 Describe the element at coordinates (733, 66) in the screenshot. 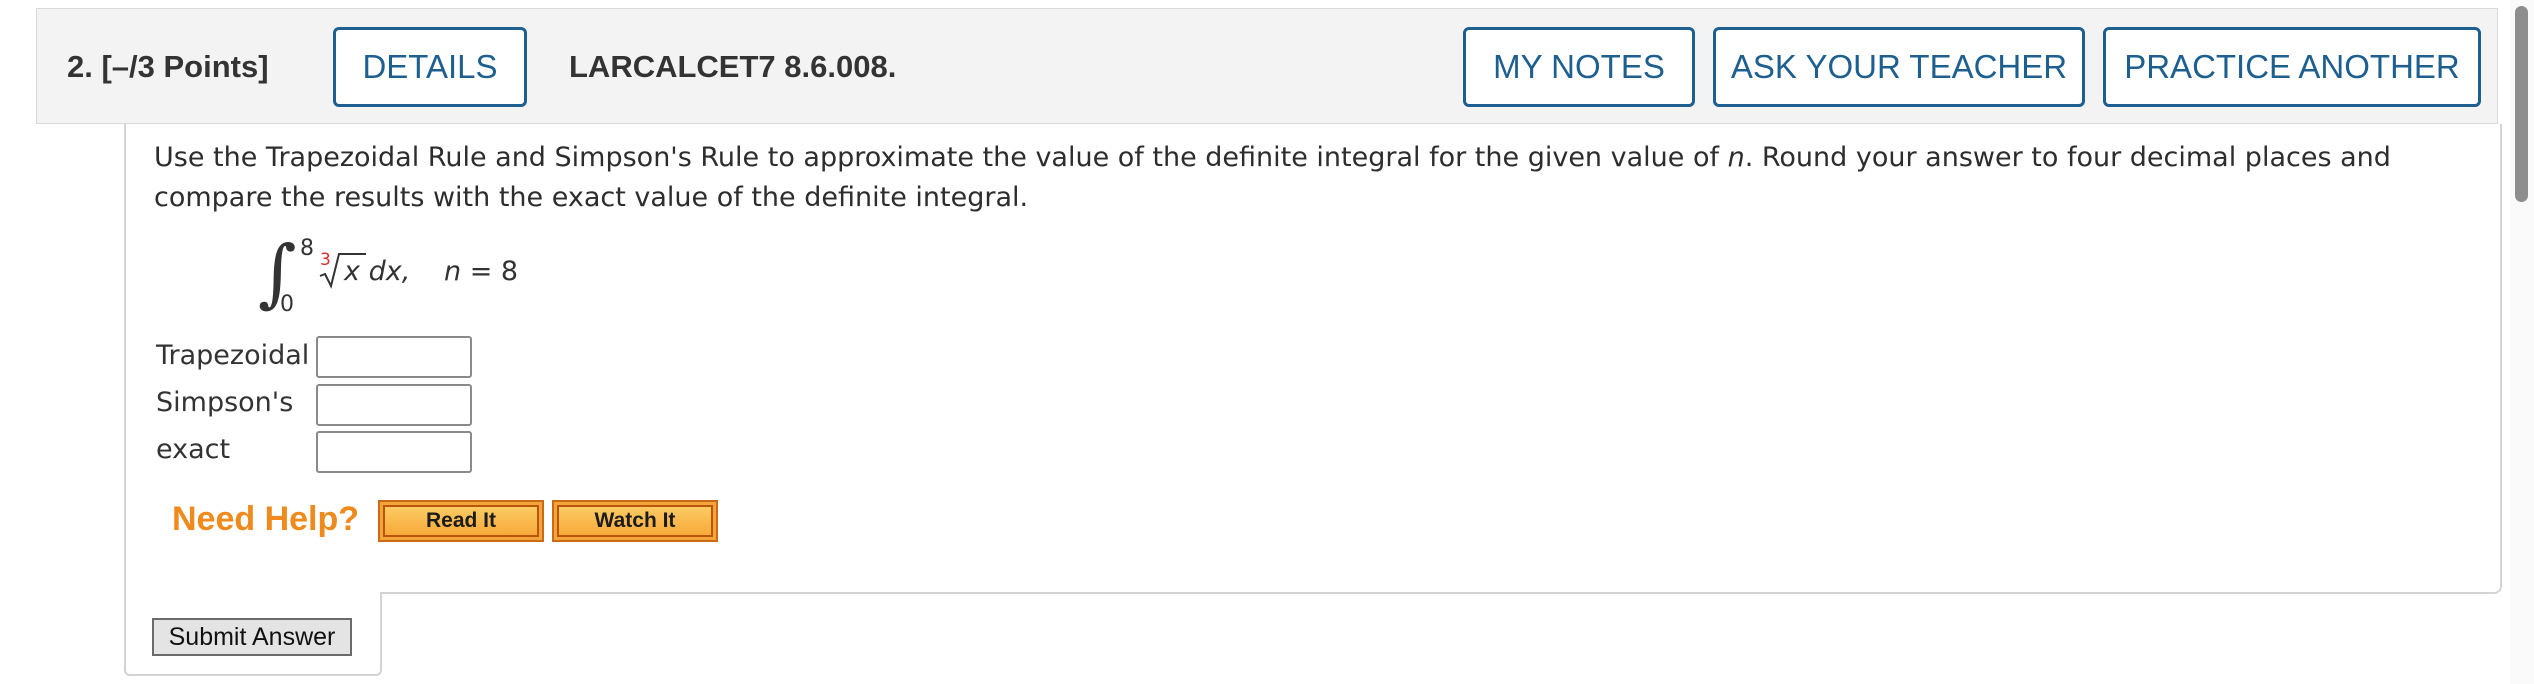

I see `question-id: LARCALCET7 8.6.008.` at that location.